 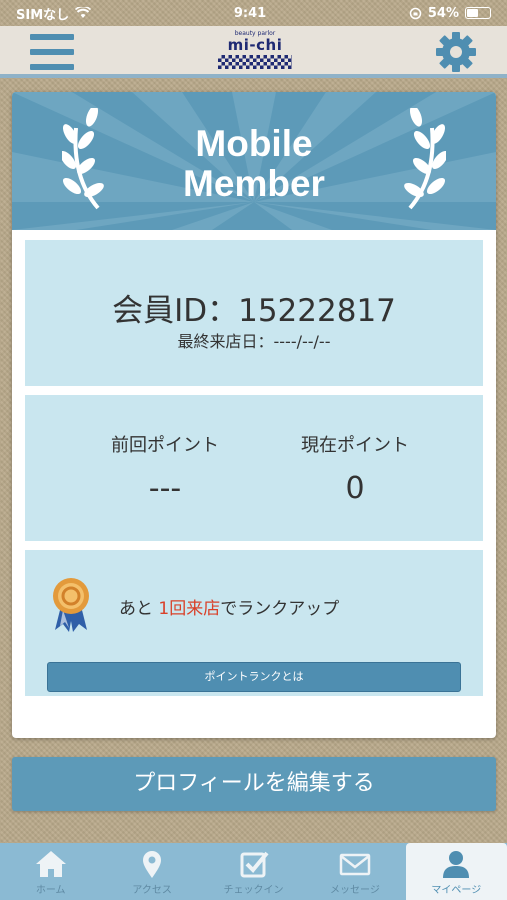 What do you see at coordinates (317, 311) in the screenshot?
I see `member-id-value: 15222817` at bounding box center [317, 311].